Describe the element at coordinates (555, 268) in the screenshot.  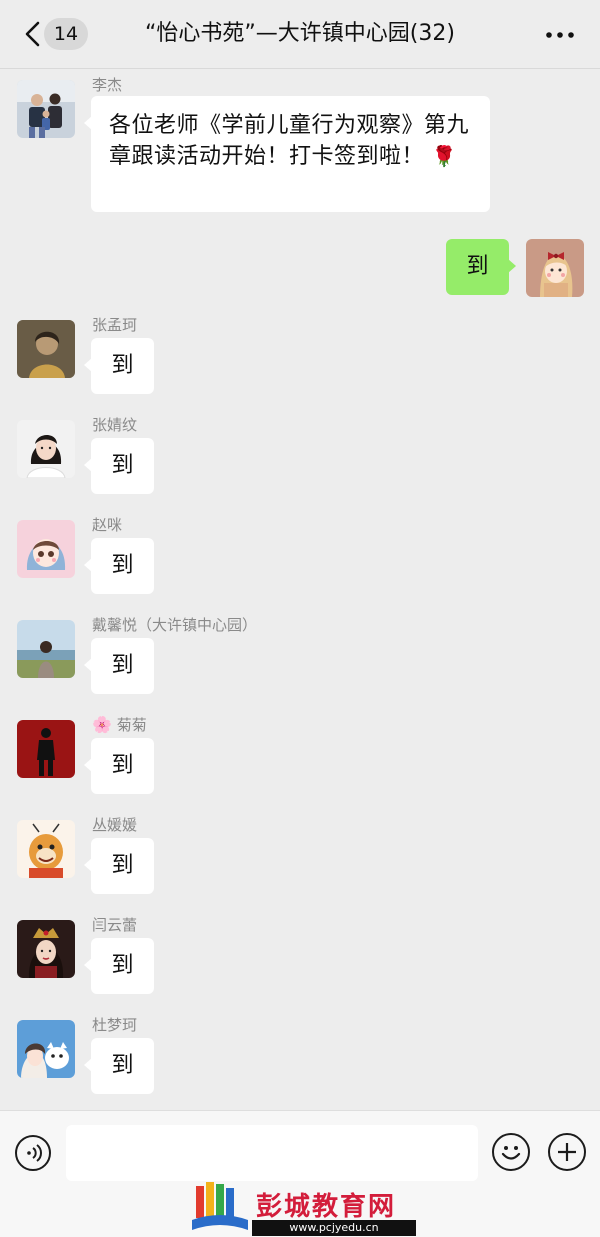
I see `my-avatar` at that location.